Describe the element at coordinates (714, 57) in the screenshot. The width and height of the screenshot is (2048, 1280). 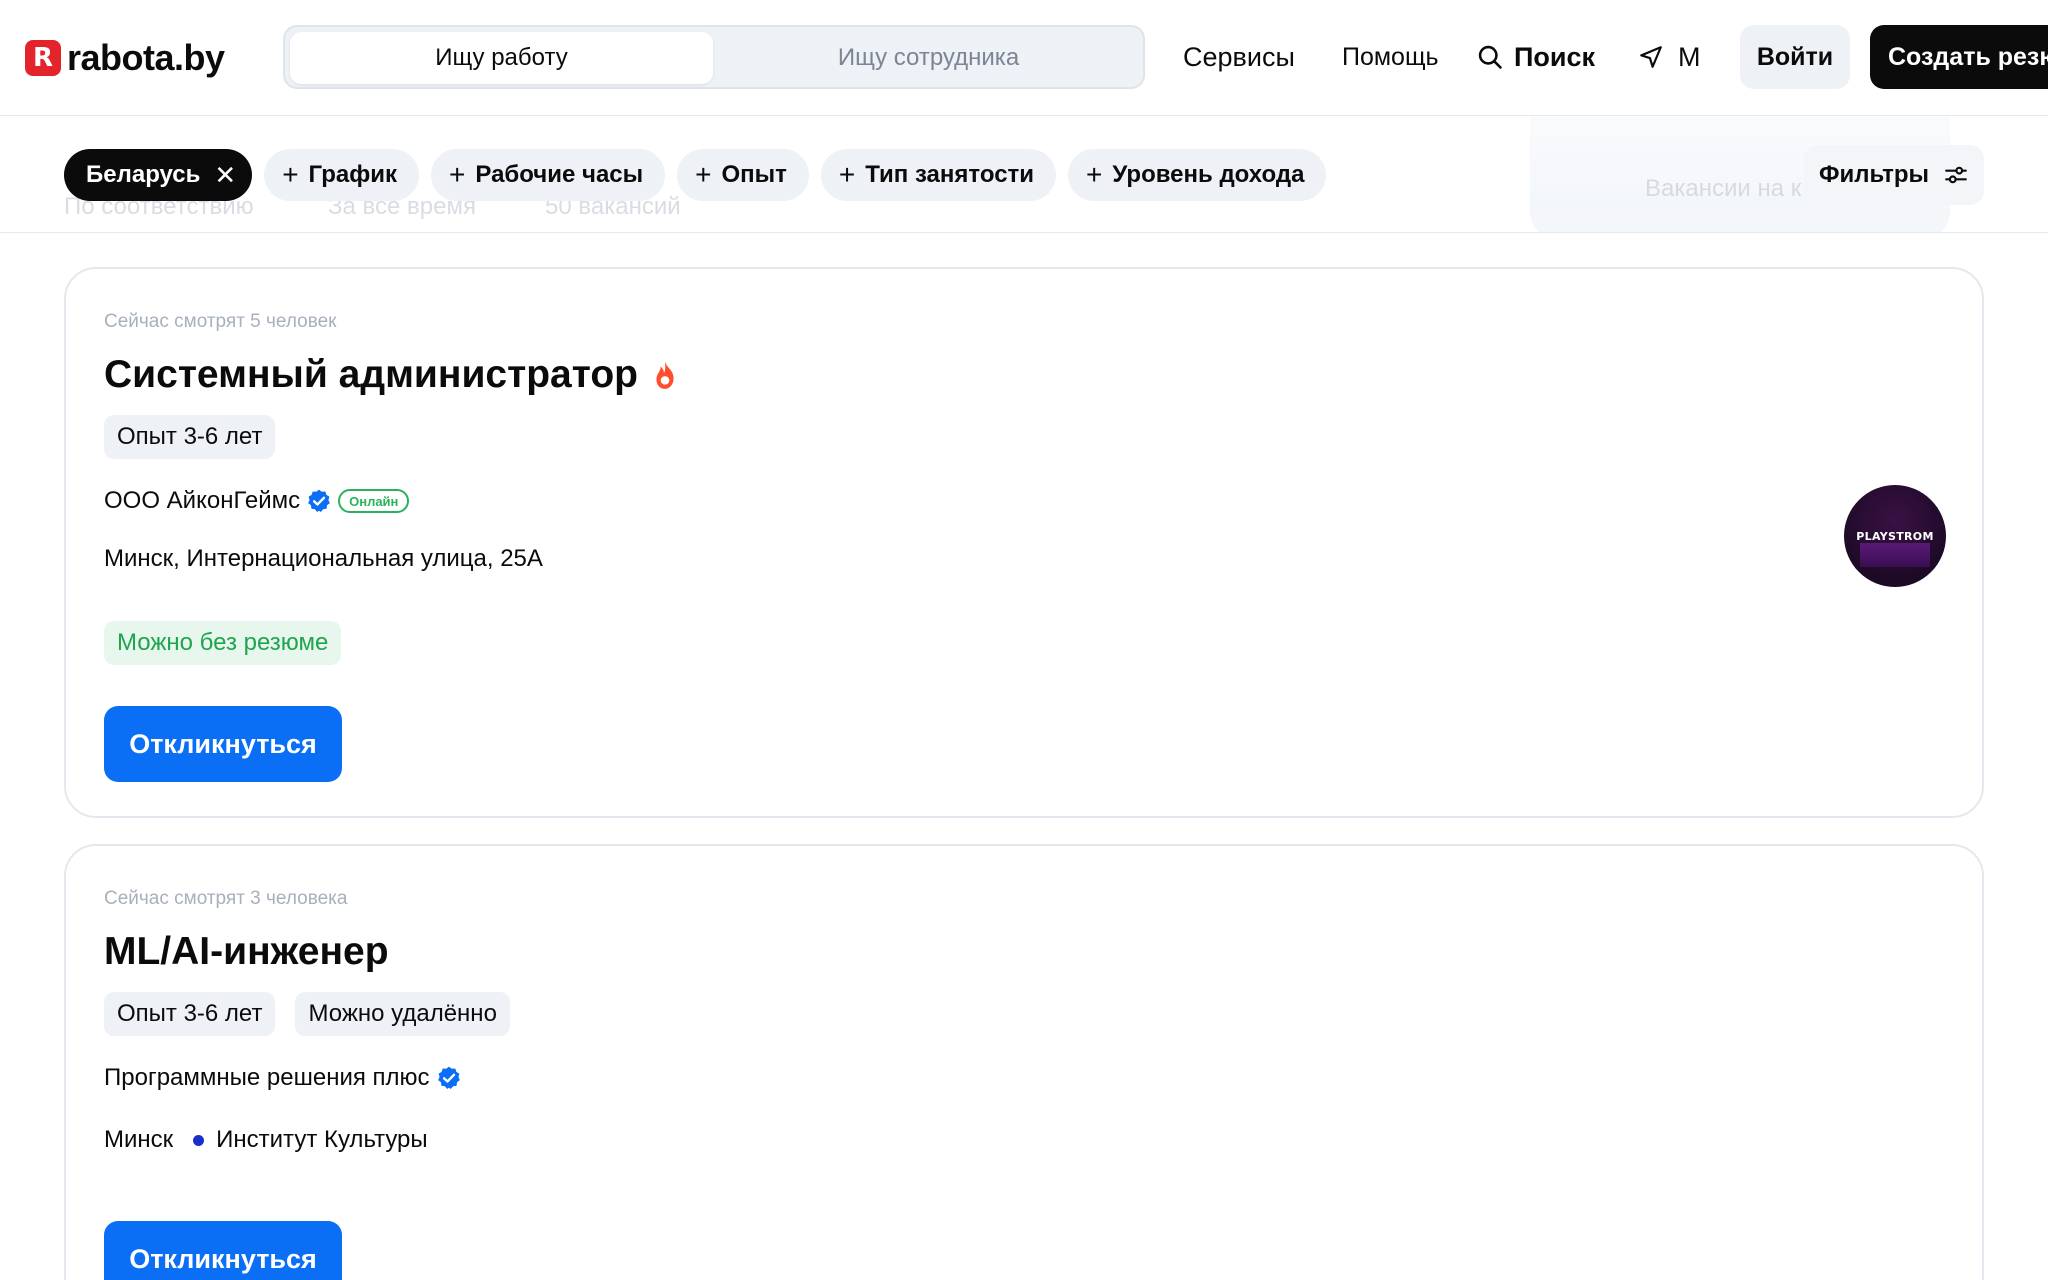
I see `role-switcher: Ищу работу Ищу сотрудника` at that location.